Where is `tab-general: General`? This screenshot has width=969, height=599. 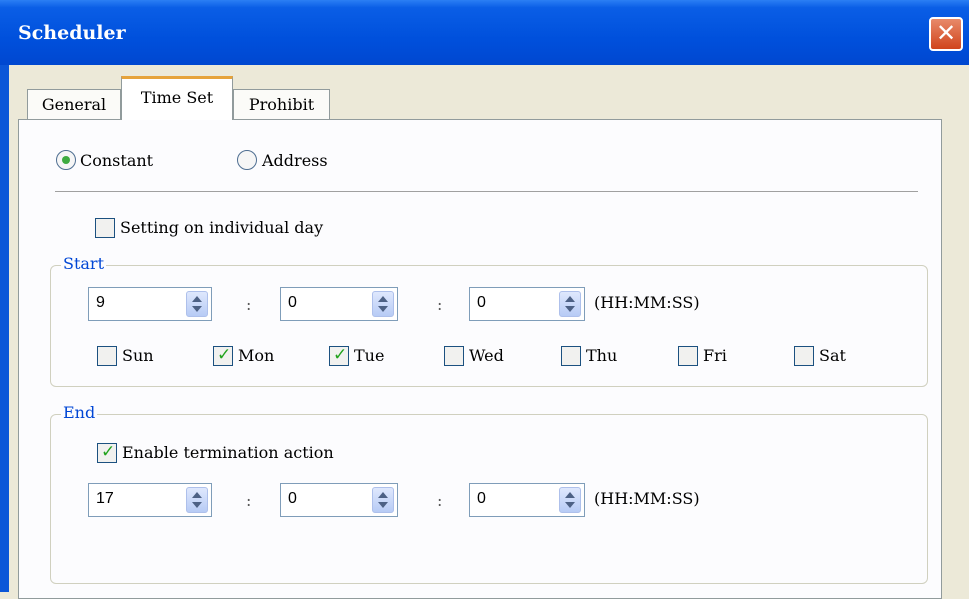
tab-general: General is located at coordinates (74, 104).